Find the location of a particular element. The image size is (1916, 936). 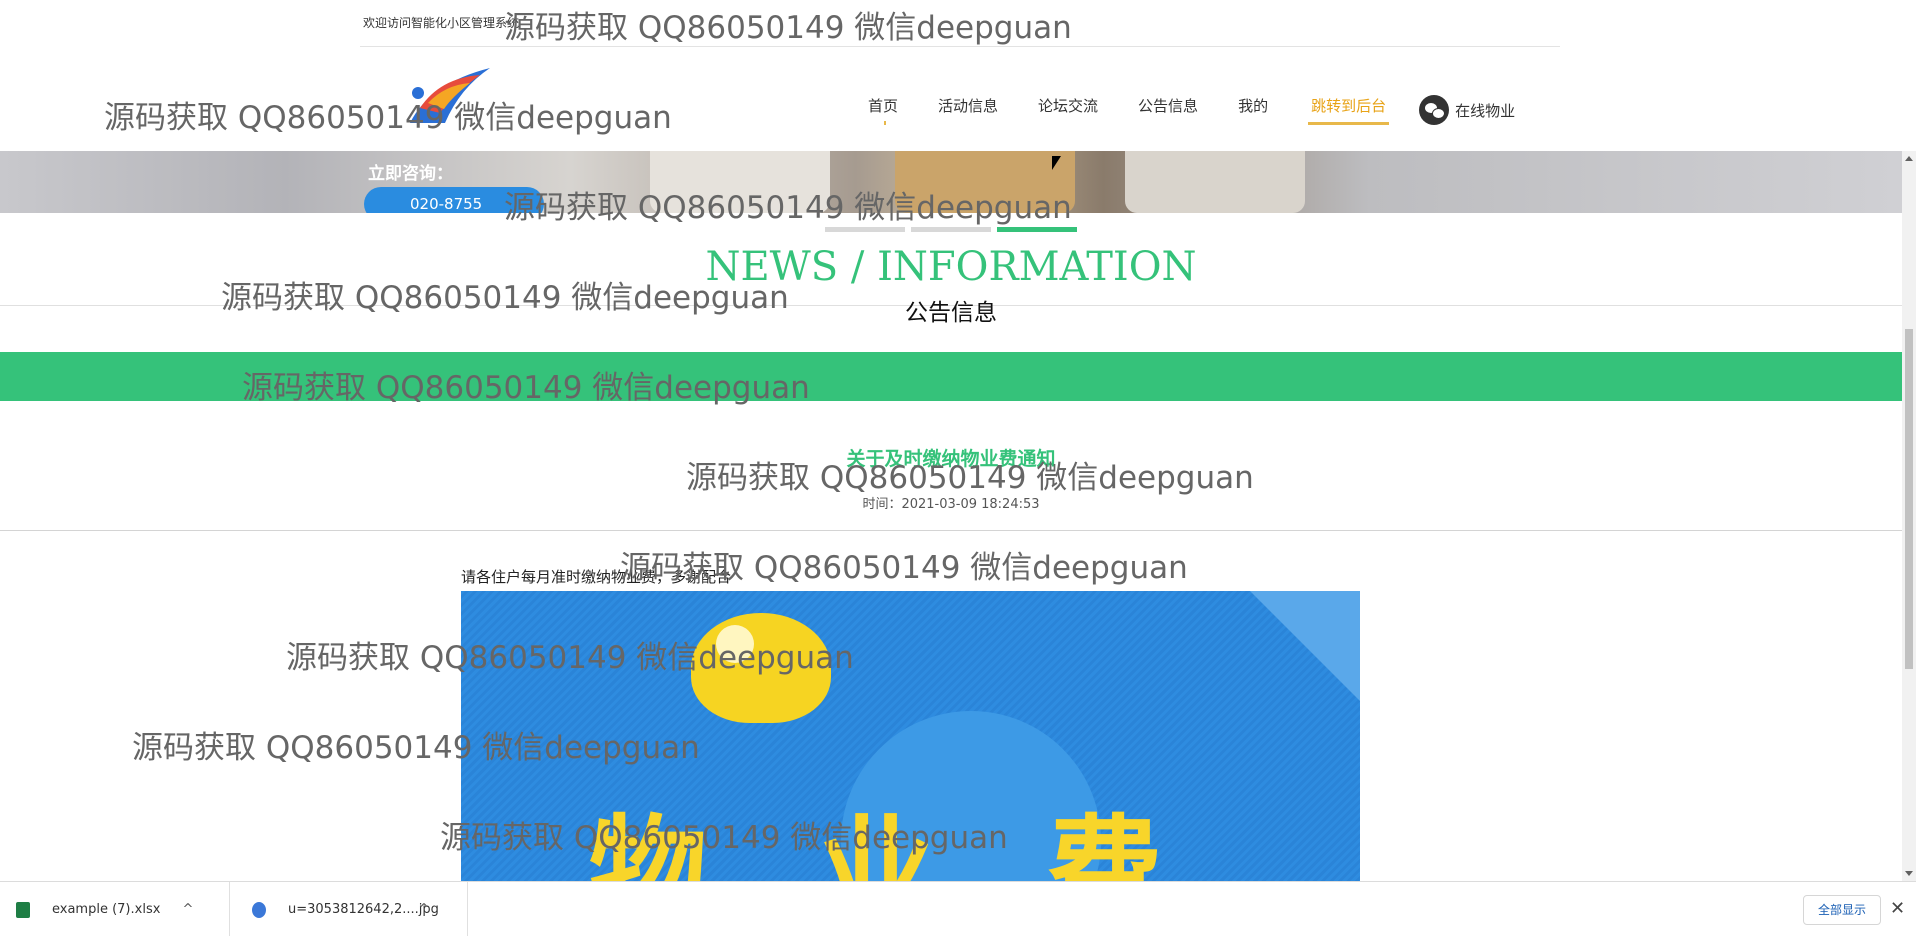

banner-consult-text: 立即咨询： is located at coordinates (410, 174).